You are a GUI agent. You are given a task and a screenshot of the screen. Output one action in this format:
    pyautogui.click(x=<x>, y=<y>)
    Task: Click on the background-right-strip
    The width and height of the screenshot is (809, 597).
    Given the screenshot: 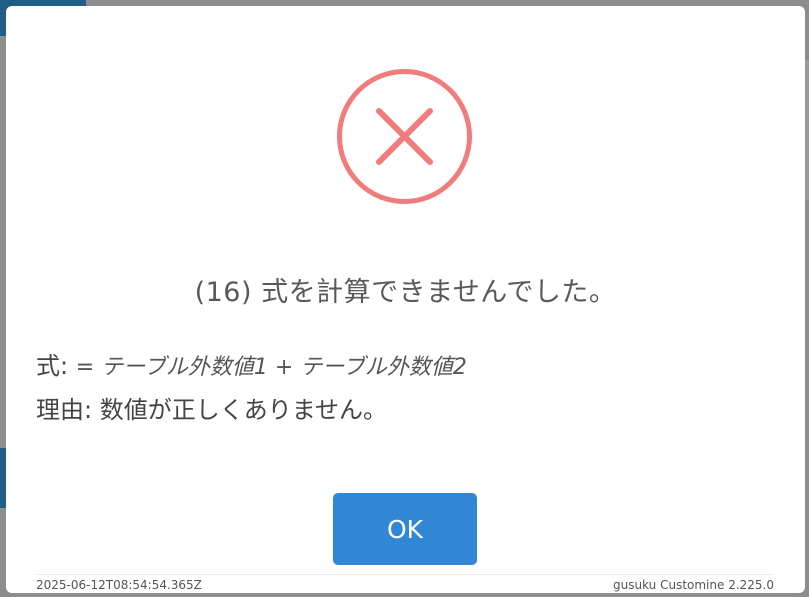 What is the action you would take?
    pyautogui.click(x=807, y=130)
    